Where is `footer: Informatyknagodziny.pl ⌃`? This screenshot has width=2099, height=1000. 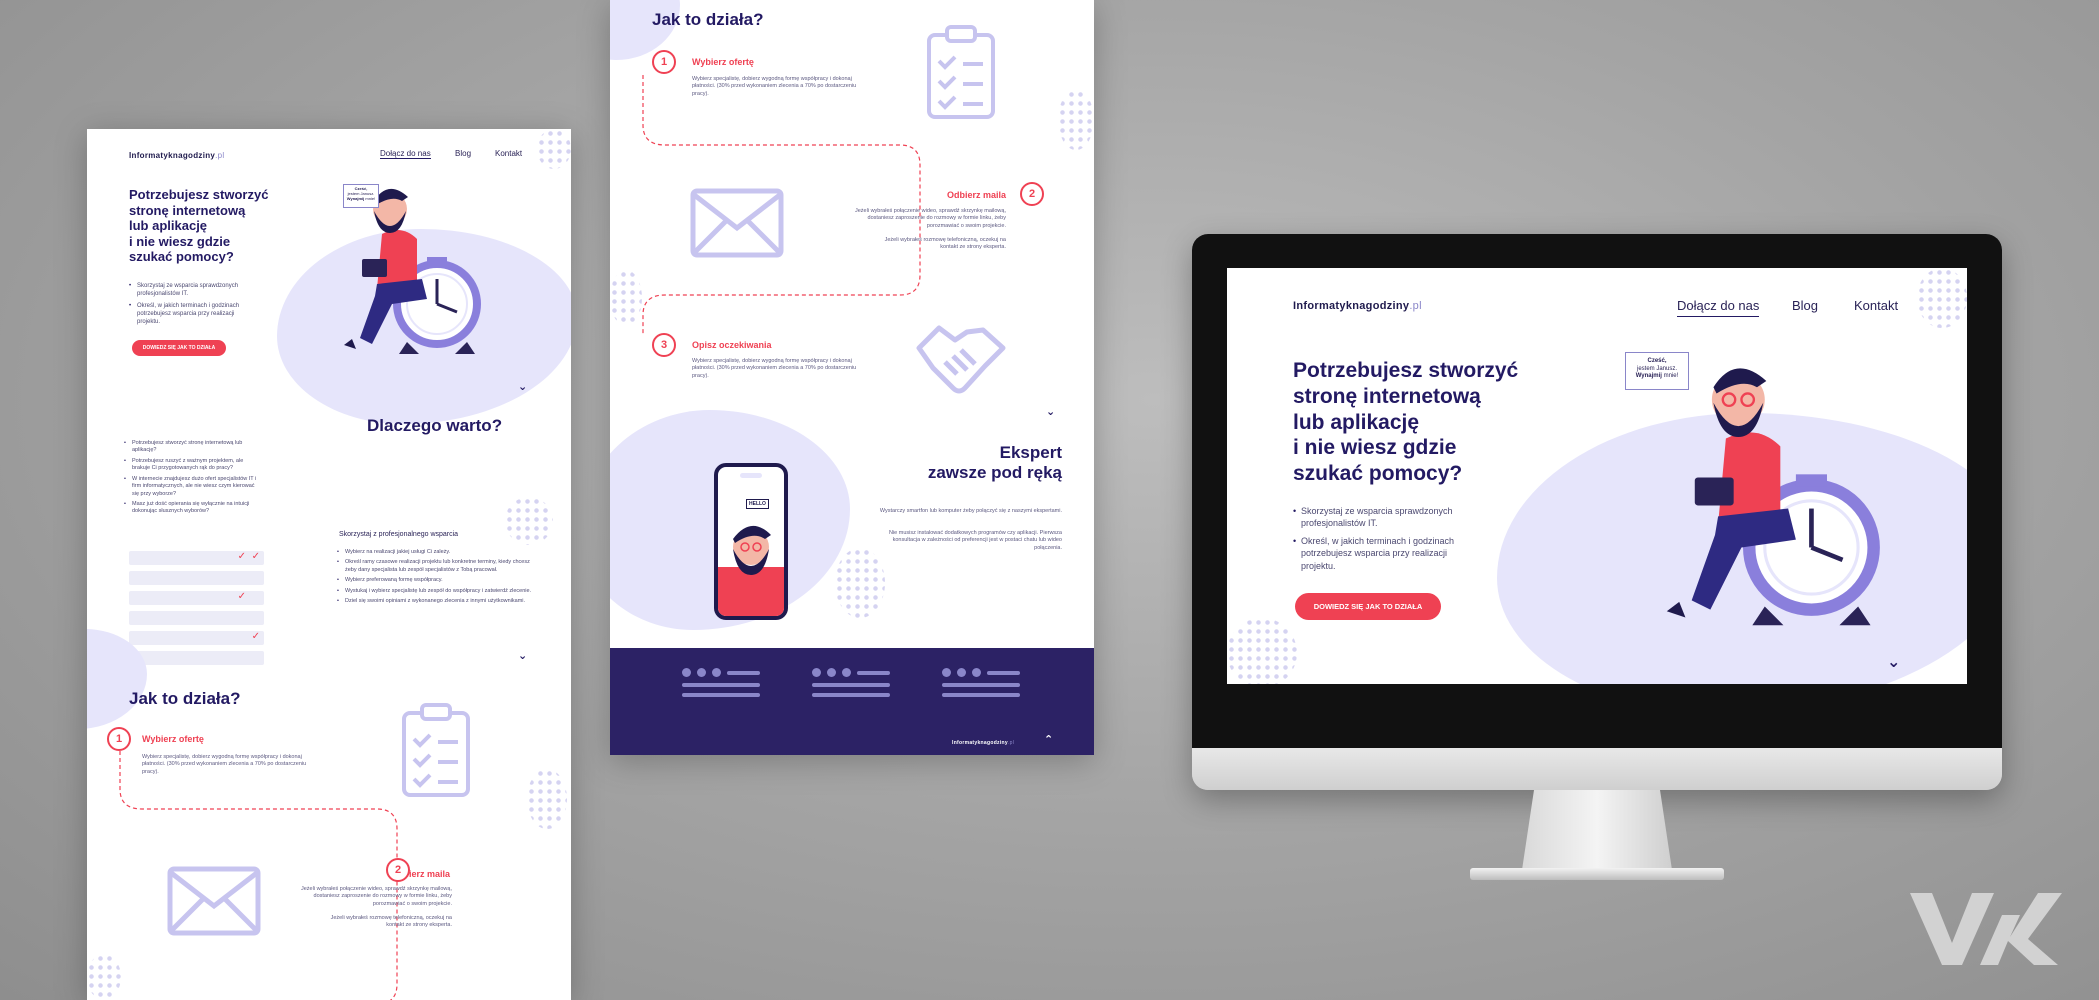 footer: Informatyknagodziny.pl ⌃ is located at coordinates (852, 701).